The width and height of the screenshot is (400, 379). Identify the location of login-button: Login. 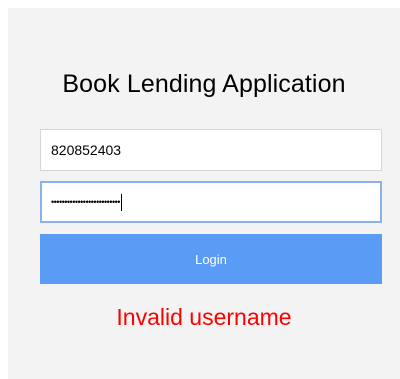
(211, 259).